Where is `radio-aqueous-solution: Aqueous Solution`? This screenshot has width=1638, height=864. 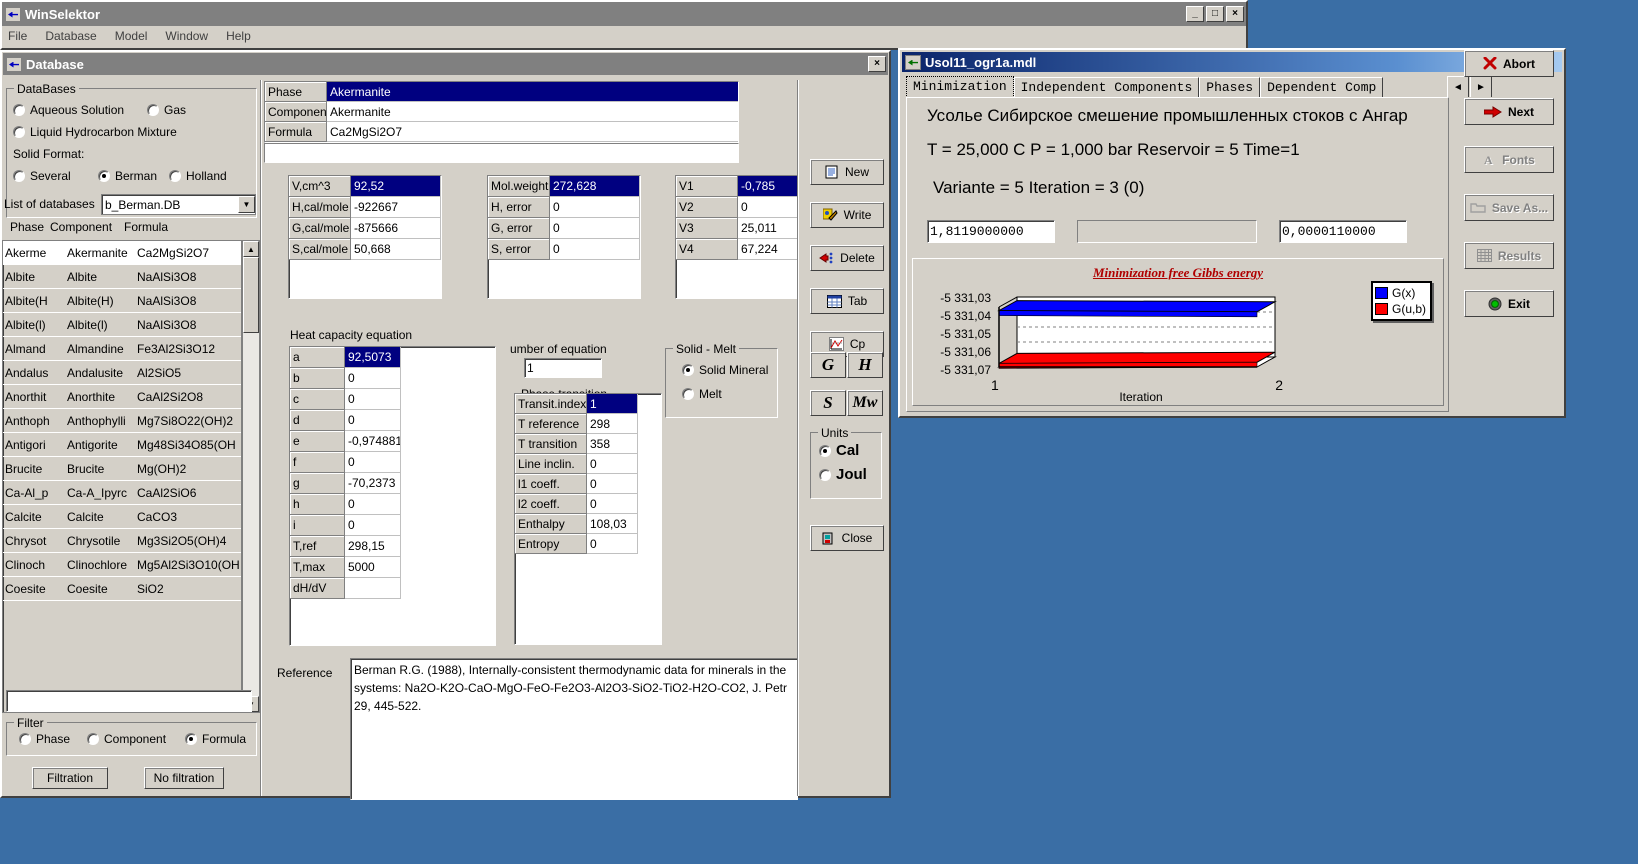
radio-aqueous-solution: Aqueous Solution is located at coordinates (68, 110).